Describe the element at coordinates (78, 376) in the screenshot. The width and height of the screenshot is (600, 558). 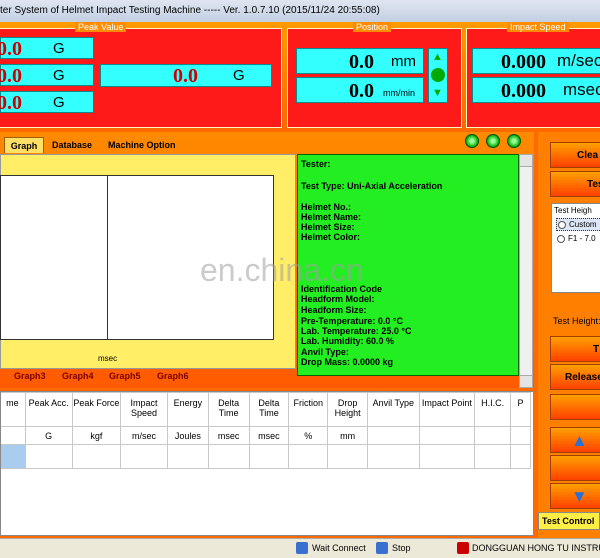
I see `tab-graph4: Graph4` at that location.